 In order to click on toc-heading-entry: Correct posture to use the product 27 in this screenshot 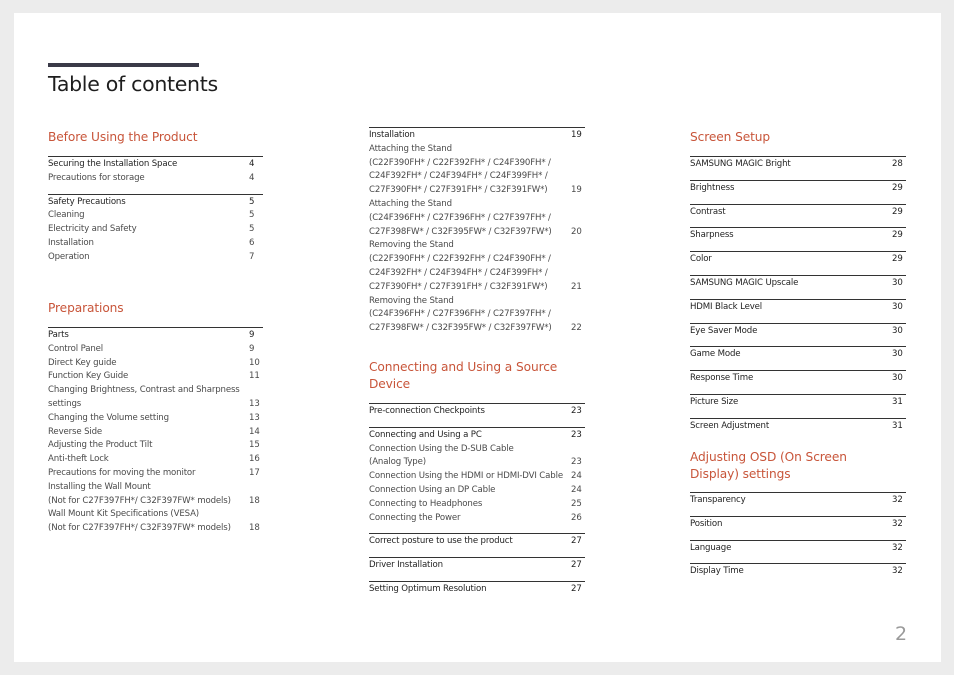, I will do `click(477, 542)`.